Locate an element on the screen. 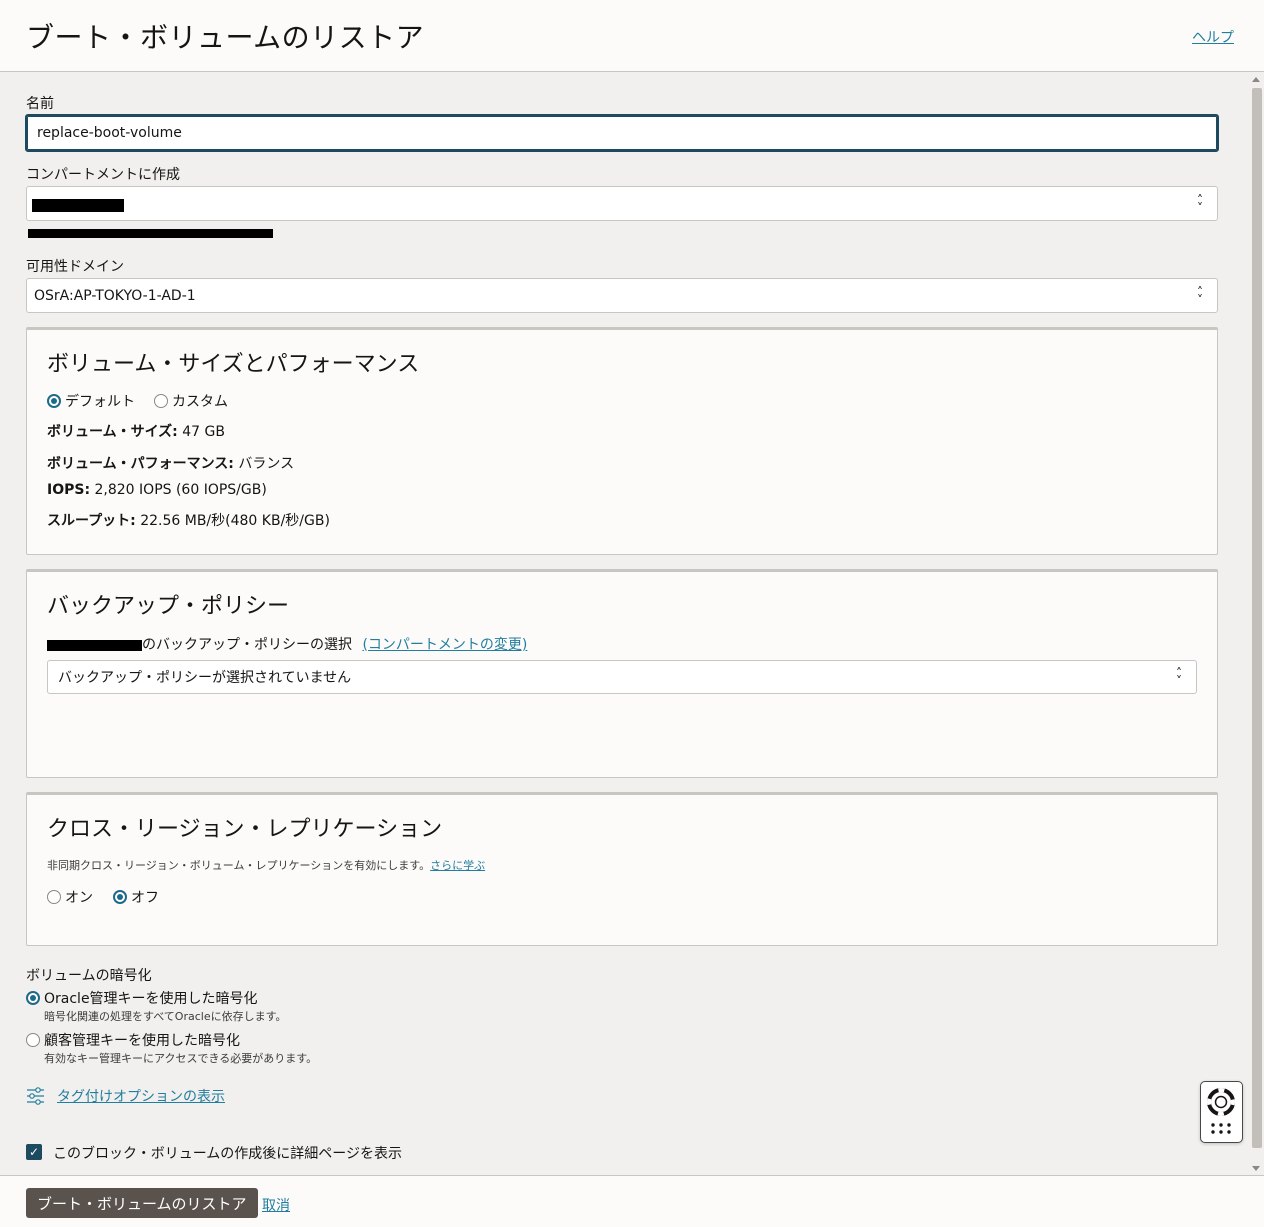  lifebuoy-icon is located at coordinates (1221, 1111).